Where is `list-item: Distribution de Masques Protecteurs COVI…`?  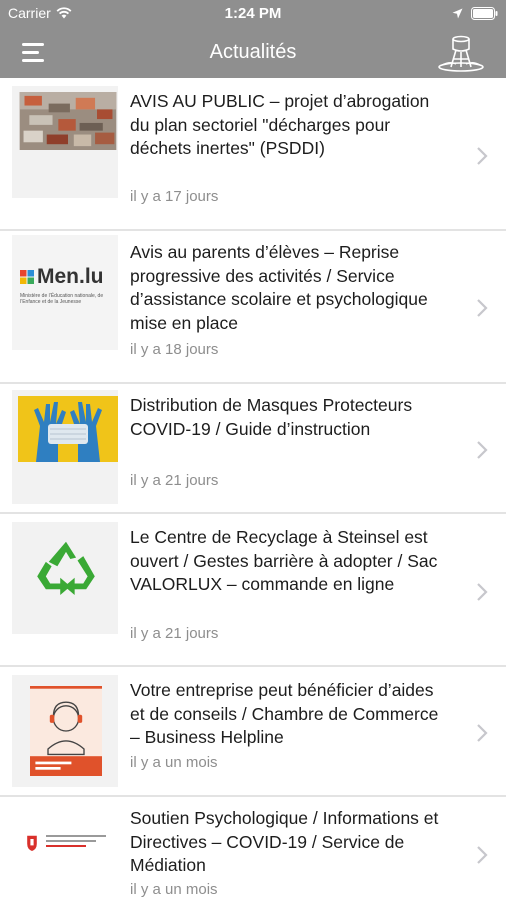
list-item: Distribution de Masques Protecteurs COVI… is located at coordinates (253, 449).